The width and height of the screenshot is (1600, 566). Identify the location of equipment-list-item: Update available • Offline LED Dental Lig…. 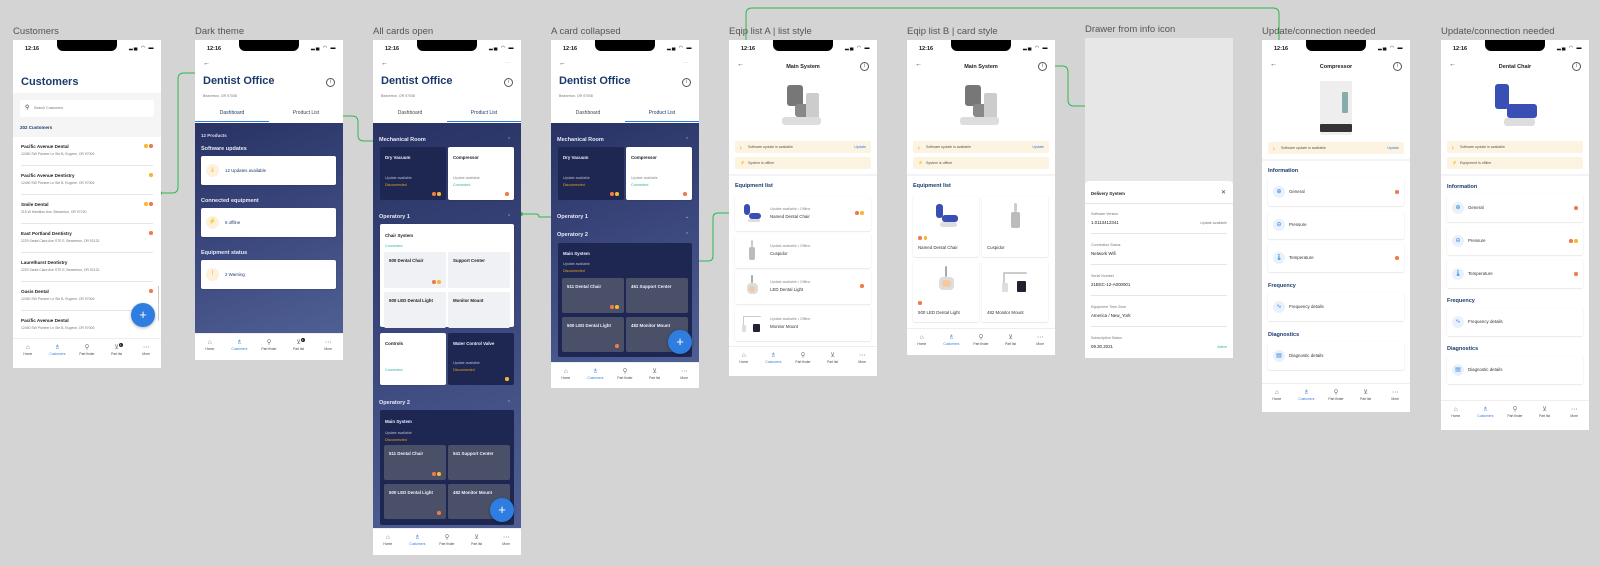
(803, 287).